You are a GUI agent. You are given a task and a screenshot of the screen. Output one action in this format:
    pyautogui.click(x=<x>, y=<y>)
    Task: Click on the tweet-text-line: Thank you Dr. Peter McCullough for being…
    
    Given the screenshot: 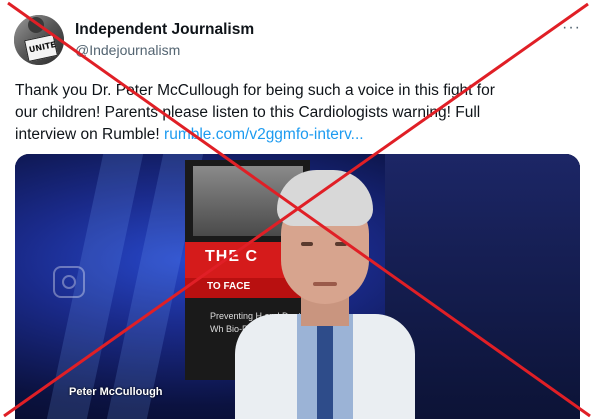 What is the action you would take?
    pyautogui.click(x=255, y=90)
    